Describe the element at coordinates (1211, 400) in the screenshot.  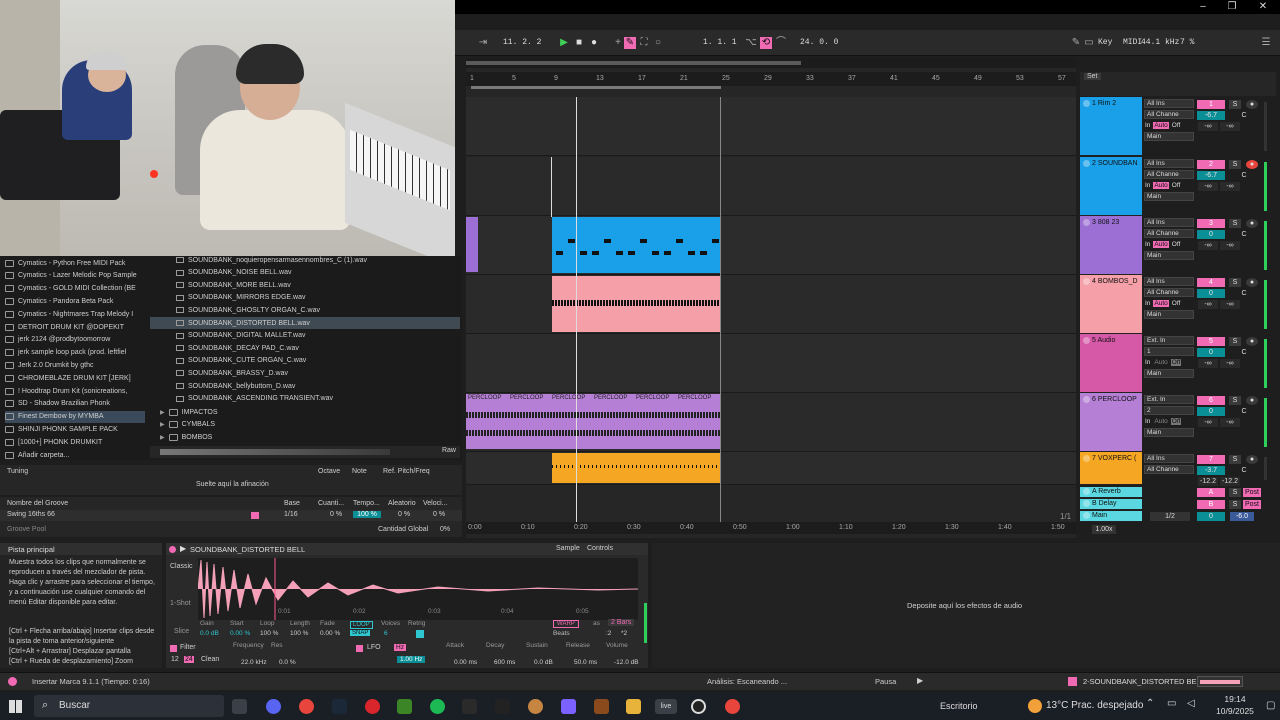
I see `track-activator: 6` at that location.